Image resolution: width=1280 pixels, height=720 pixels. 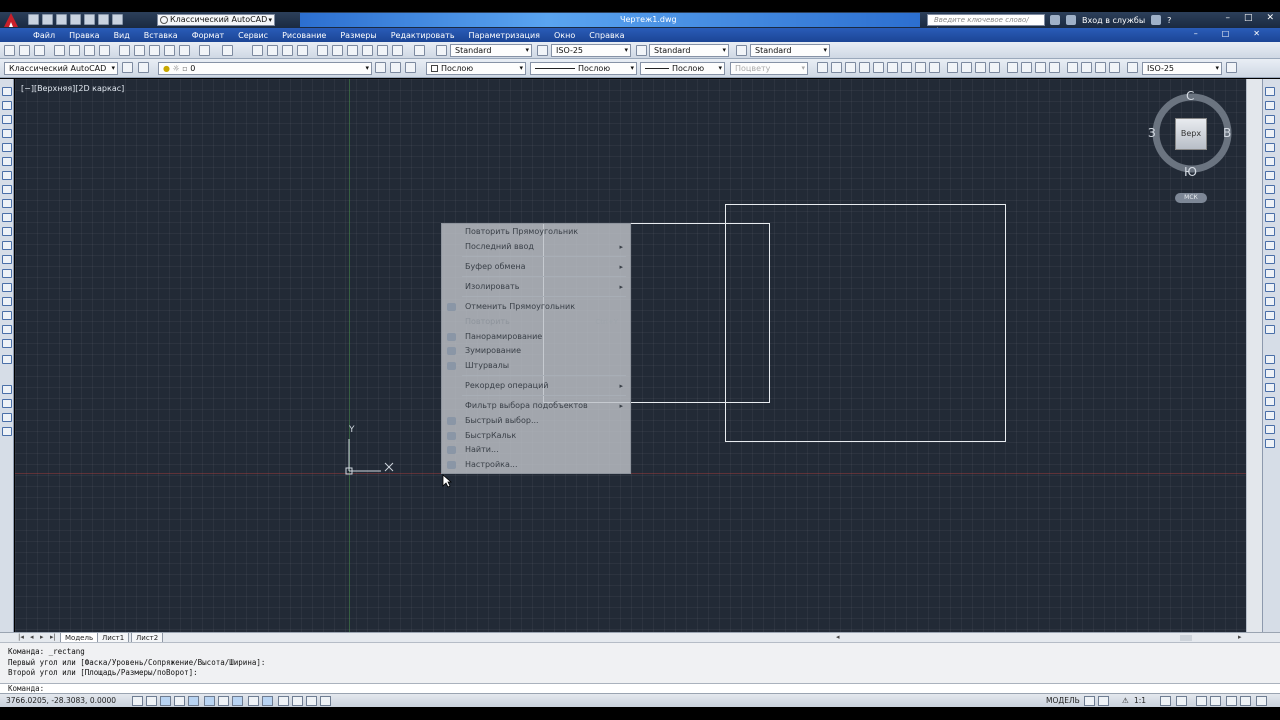 I want to click on markup-icon, so click(x=382, y=50).